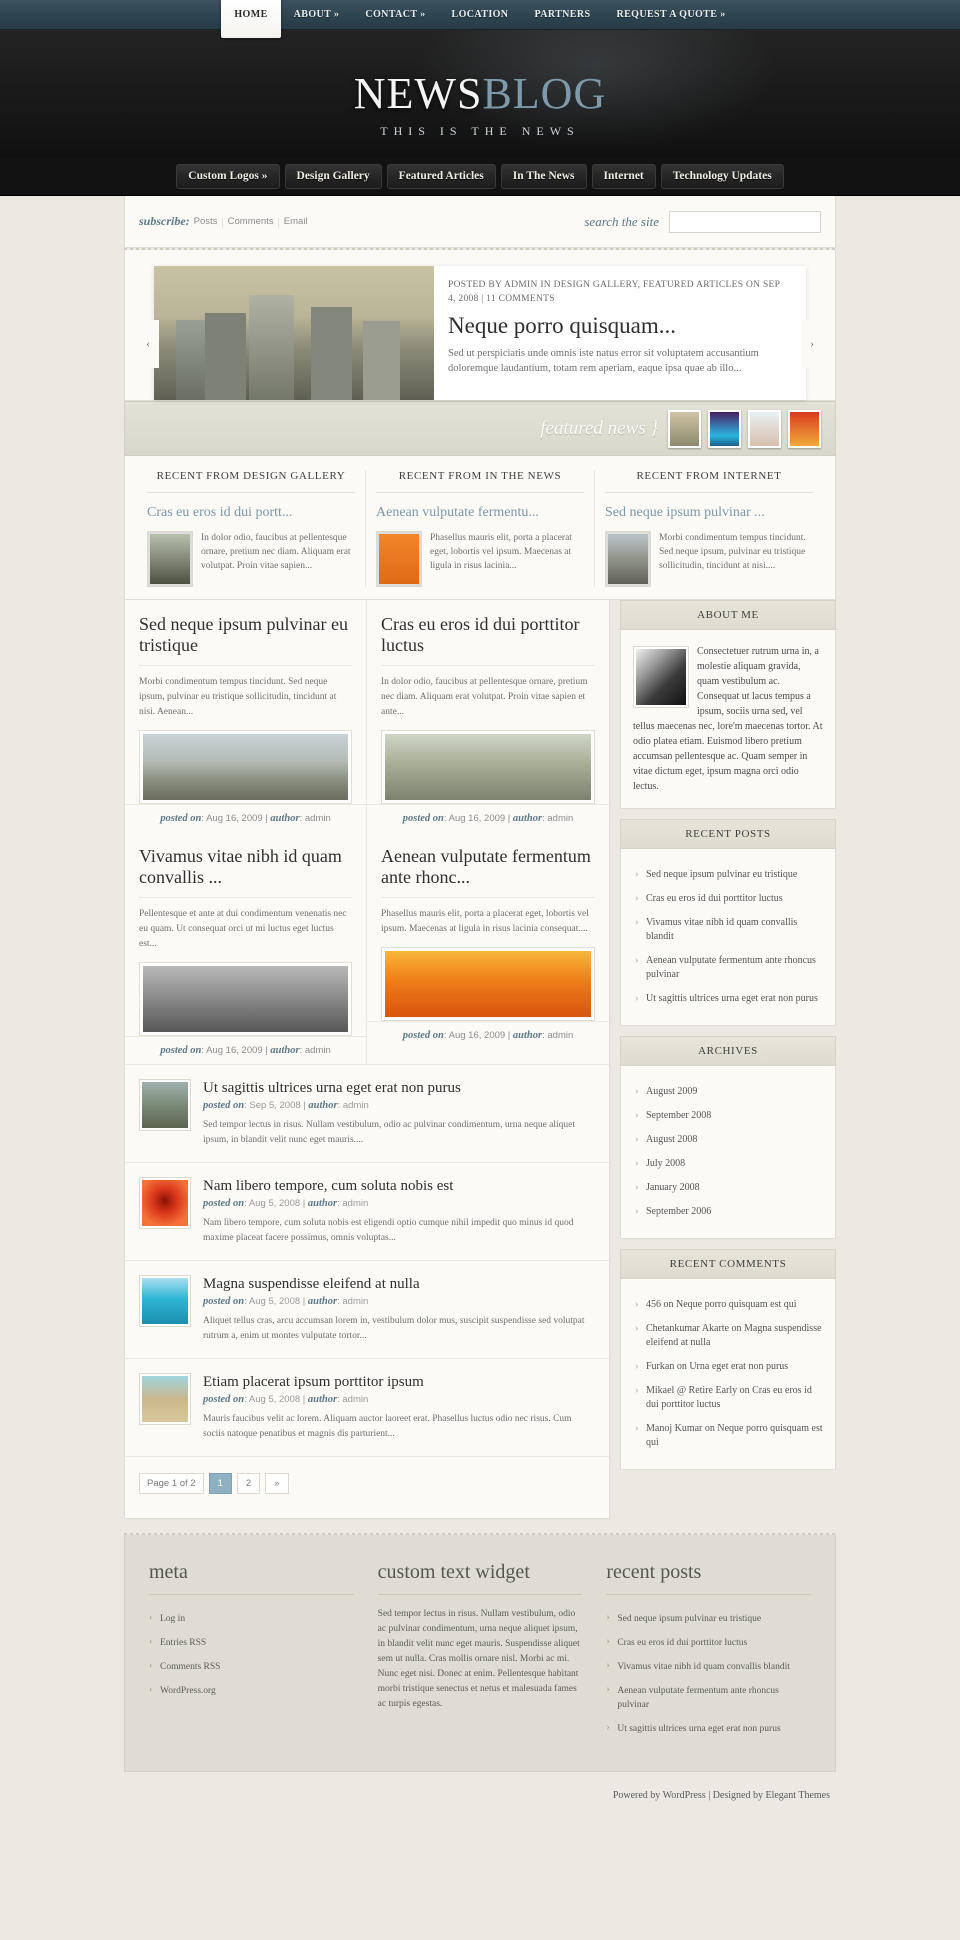  What do you see at coordinates (728, 1116) in the screenshot?
I see `list-item: September 2008` at bounding box center [728, 1116].